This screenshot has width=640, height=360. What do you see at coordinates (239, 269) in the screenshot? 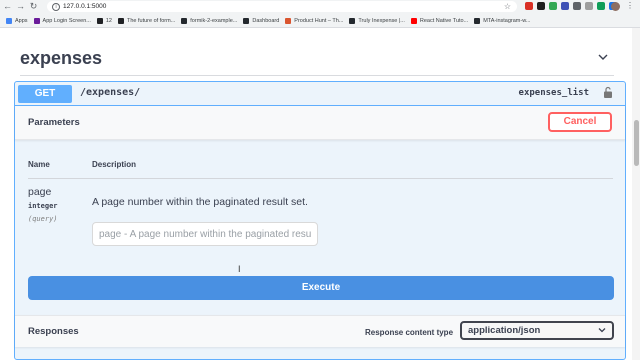
I see `text-cursor-icon: I` at bounding box center [239, 269].